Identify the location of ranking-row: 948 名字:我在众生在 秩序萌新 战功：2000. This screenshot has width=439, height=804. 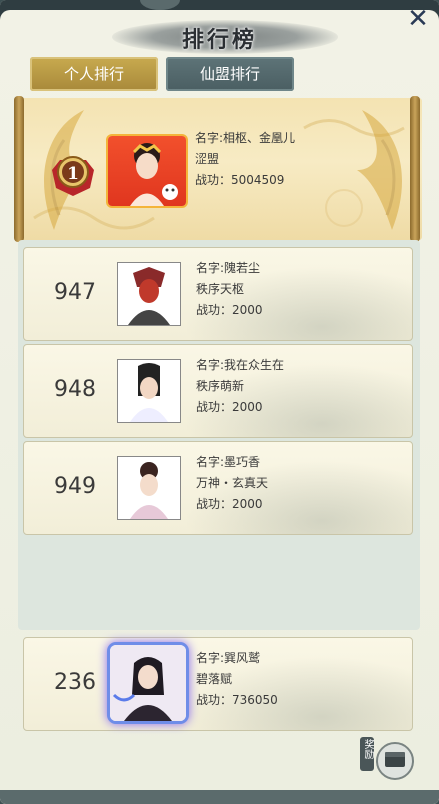
(218, 391).